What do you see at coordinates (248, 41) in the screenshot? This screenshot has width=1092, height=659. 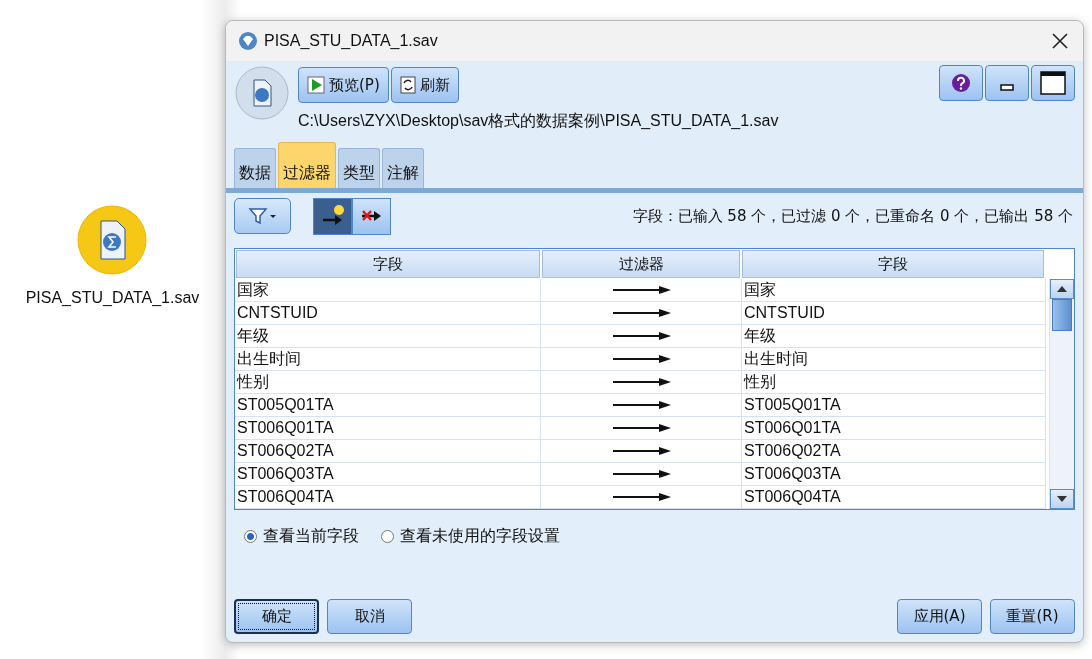 I see `gem-icon` at bounding box center [248, 41].